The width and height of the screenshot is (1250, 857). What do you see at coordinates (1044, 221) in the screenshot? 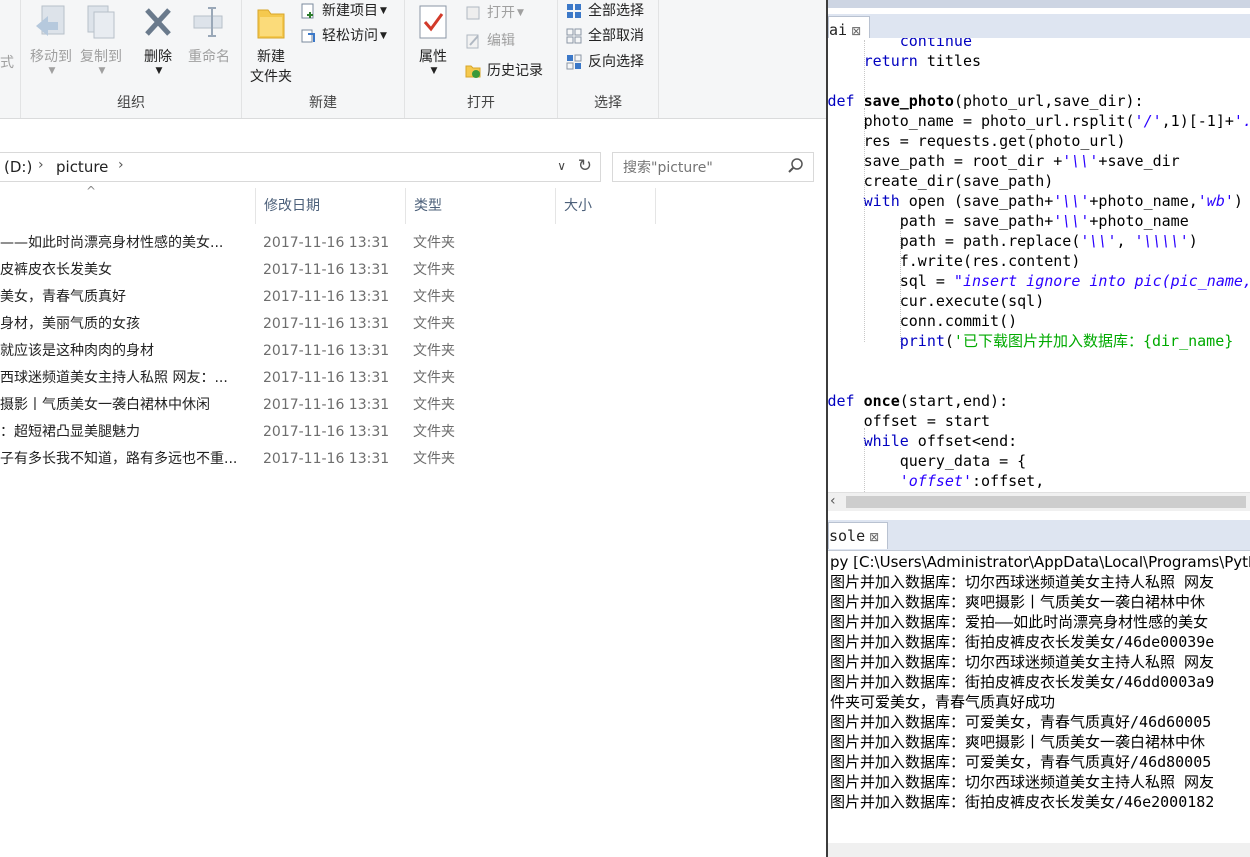
I see `code-line: path = save_path+'\\'+photo_name` at bounding box center [1044, 221].